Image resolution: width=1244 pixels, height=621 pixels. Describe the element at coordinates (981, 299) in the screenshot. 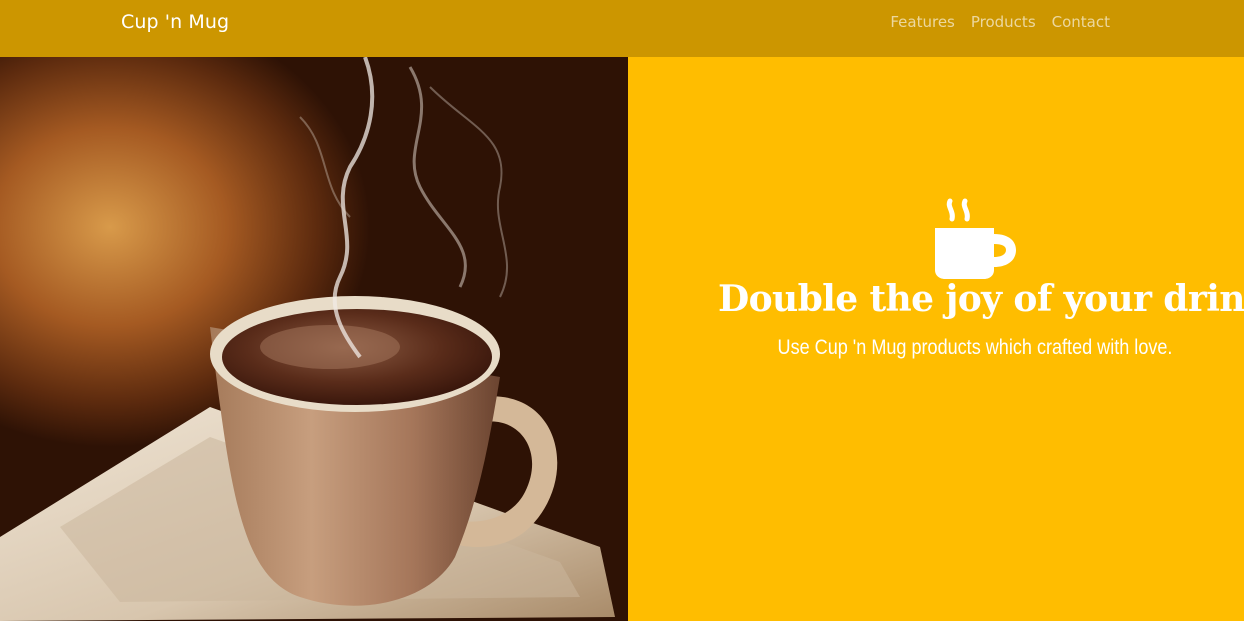

I see `hero-headline: Double the joy of your drink.` at that location.